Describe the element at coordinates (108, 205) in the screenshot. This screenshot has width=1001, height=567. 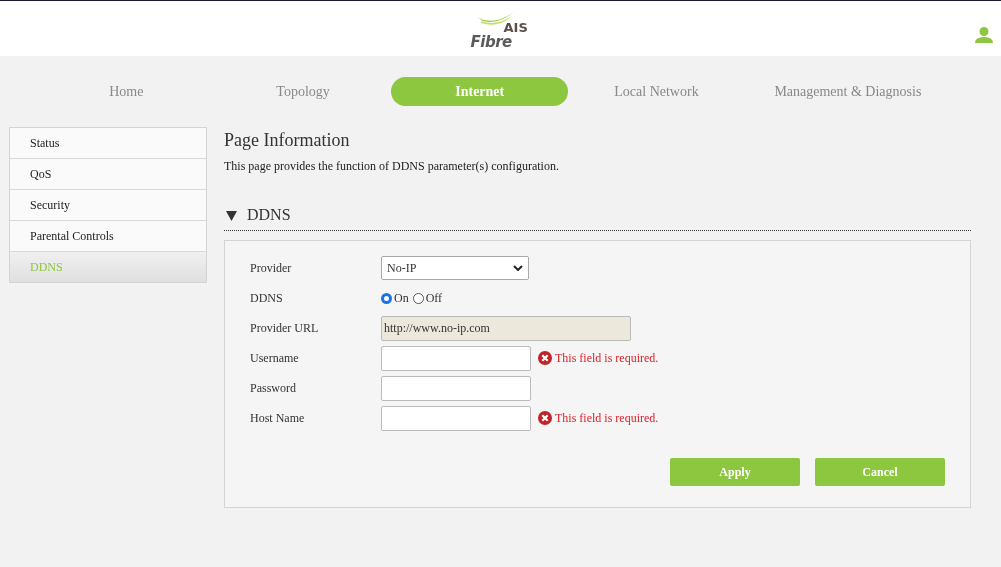
I see `sidebar-item: Security` at that location.